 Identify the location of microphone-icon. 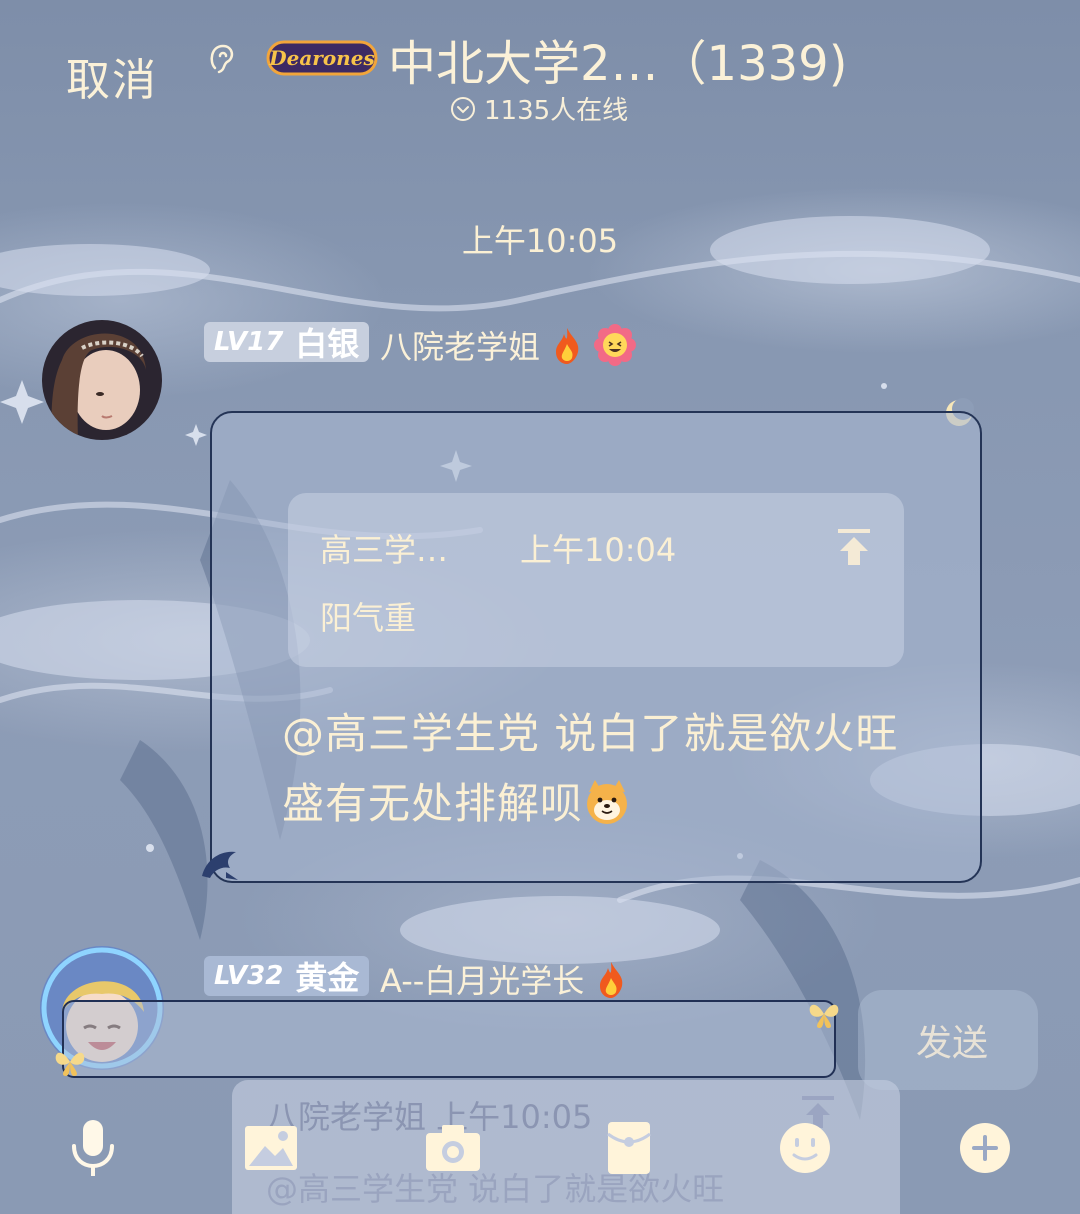
(93, 1148).